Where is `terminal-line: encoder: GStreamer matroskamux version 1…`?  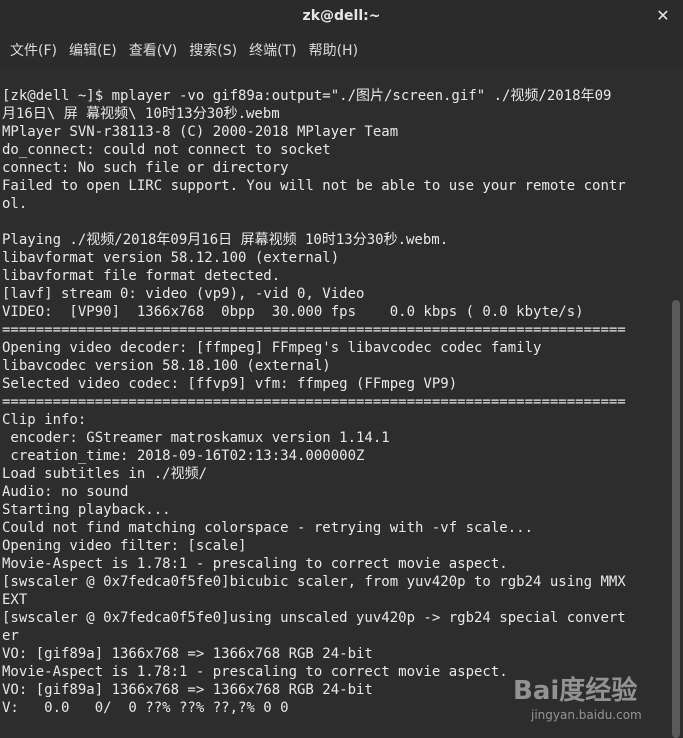
terminal-line: encoder: GStreamer matroskamux version 1… is located at coordinates (196, 438).